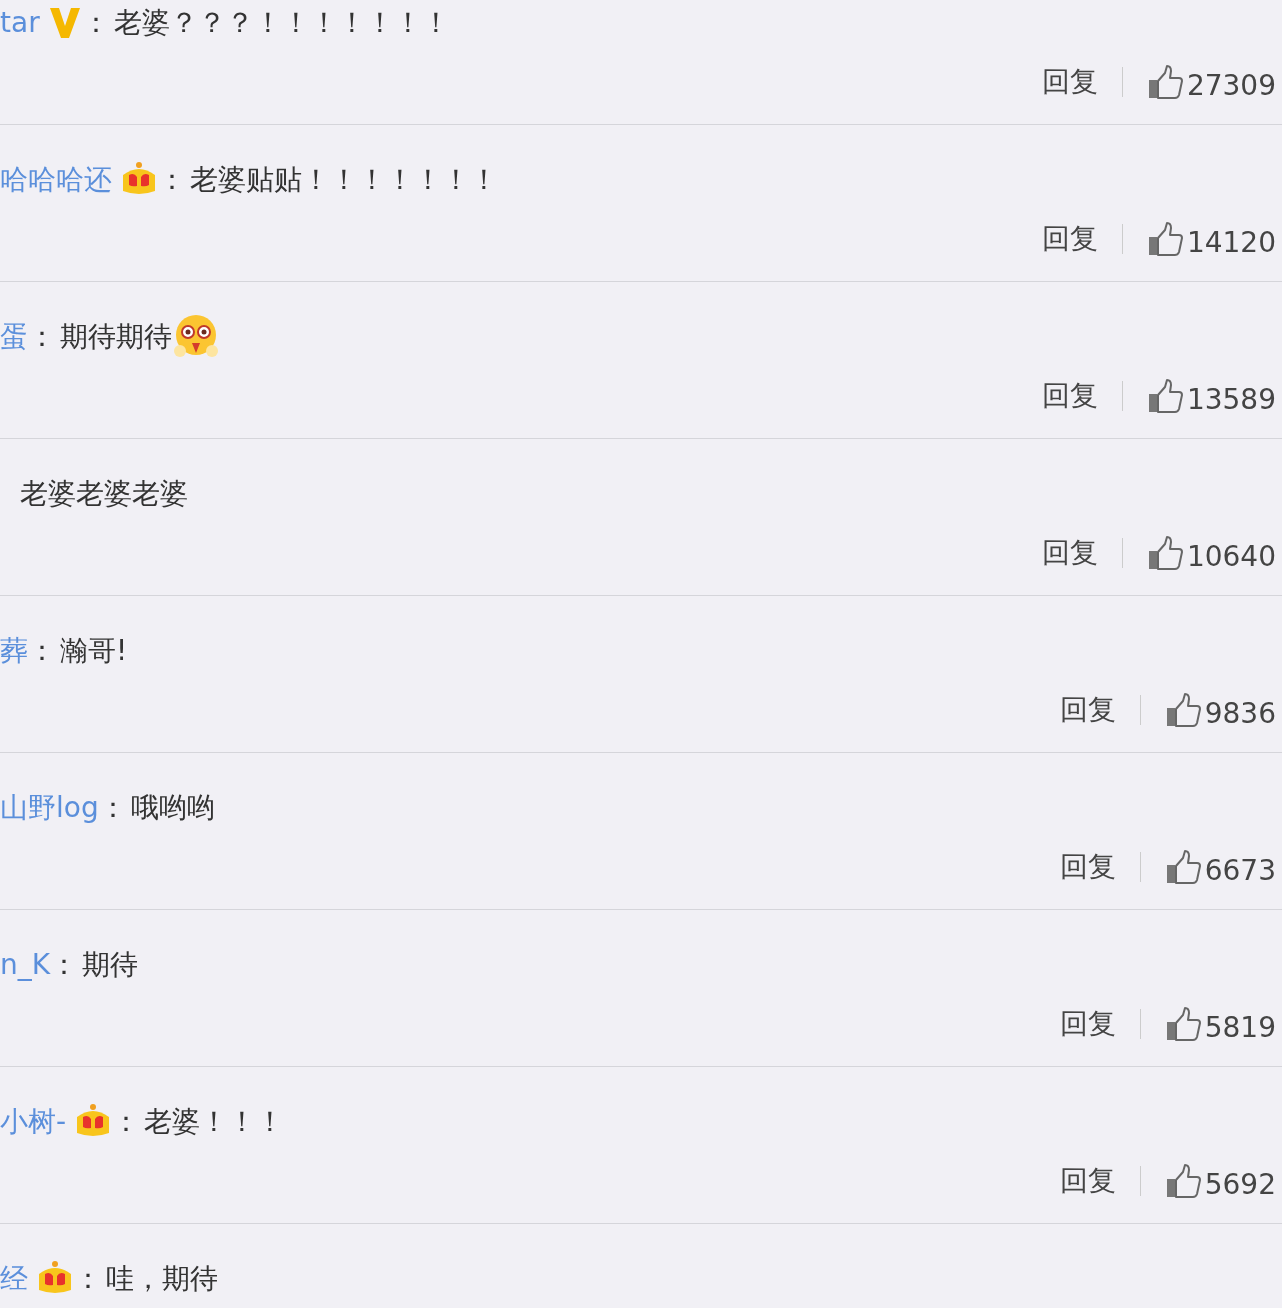  What do you see at coordinates (1211, 82) in the screenshot?
I see `like-button: 27309` at bounding box center [1211, 82].